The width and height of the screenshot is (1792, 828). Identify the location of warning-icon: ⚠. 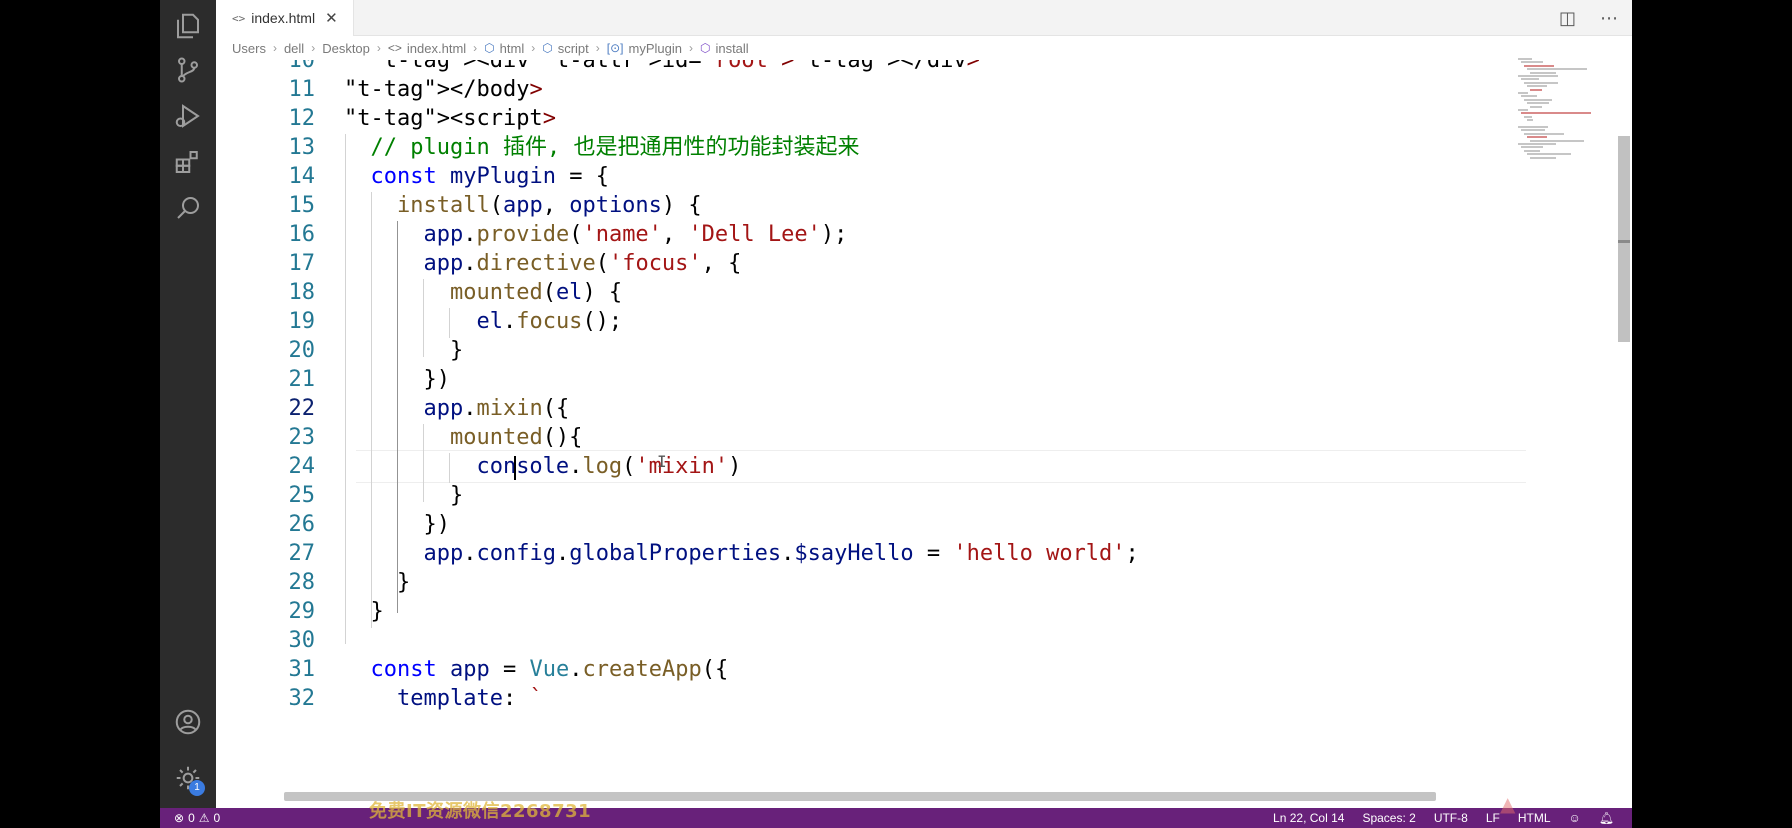
(204, 818).